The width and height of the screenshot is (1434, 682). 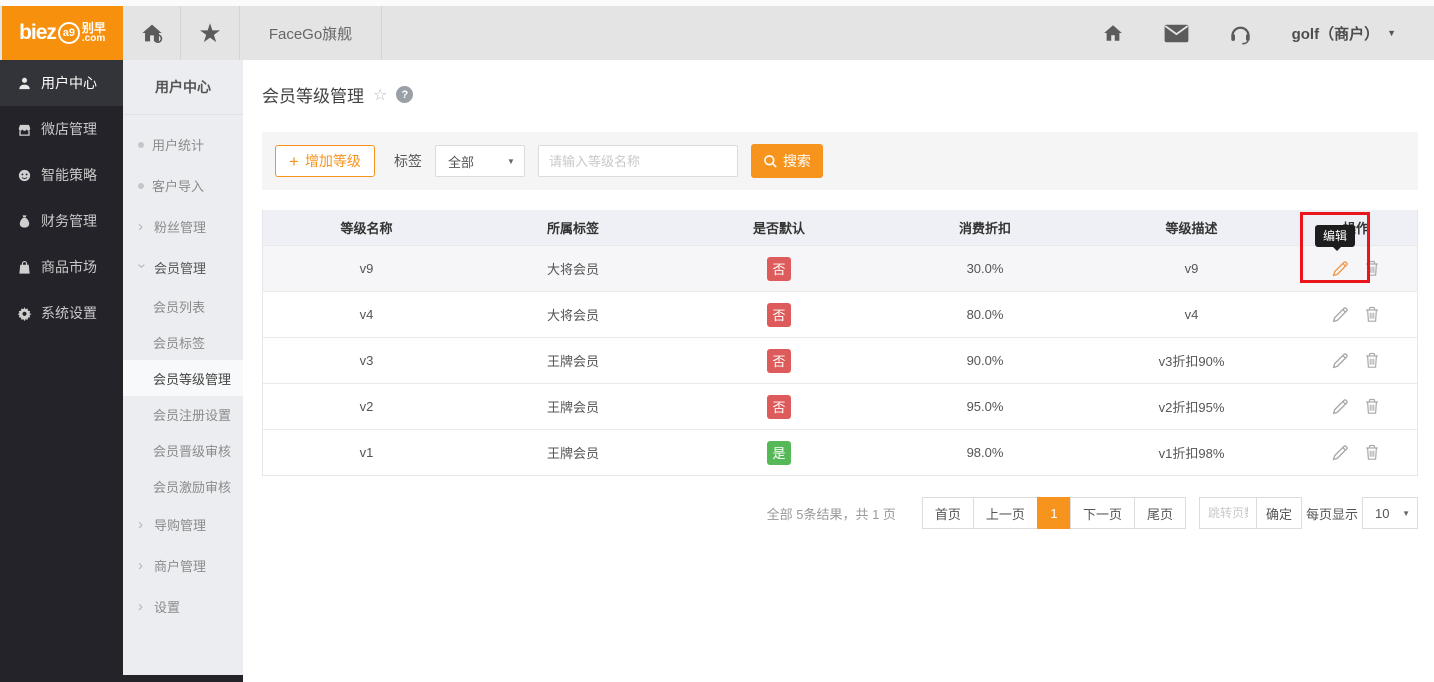 I want to click on subnav-member-list: 会员列表, so click(x=183, y=306).